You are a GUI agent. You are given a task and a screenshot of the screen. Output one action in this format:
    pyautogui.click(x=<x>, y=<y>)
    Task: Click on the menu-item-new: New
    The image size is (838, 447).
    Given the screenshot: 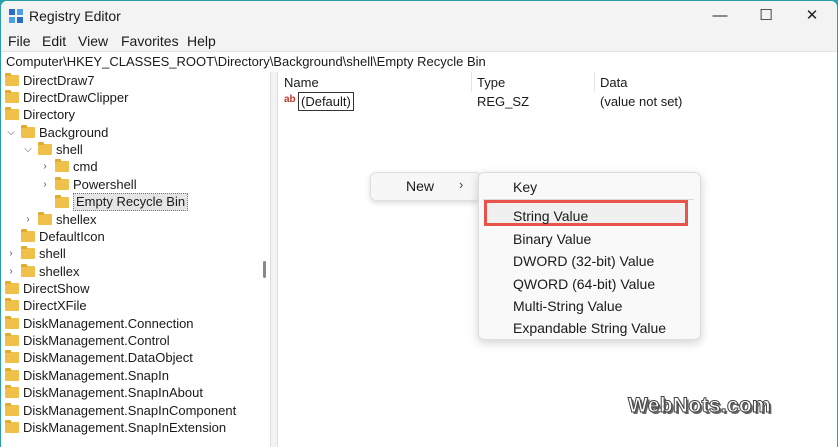 What is the action you would take?
    pyautogui.click(x=420, y=186)
    